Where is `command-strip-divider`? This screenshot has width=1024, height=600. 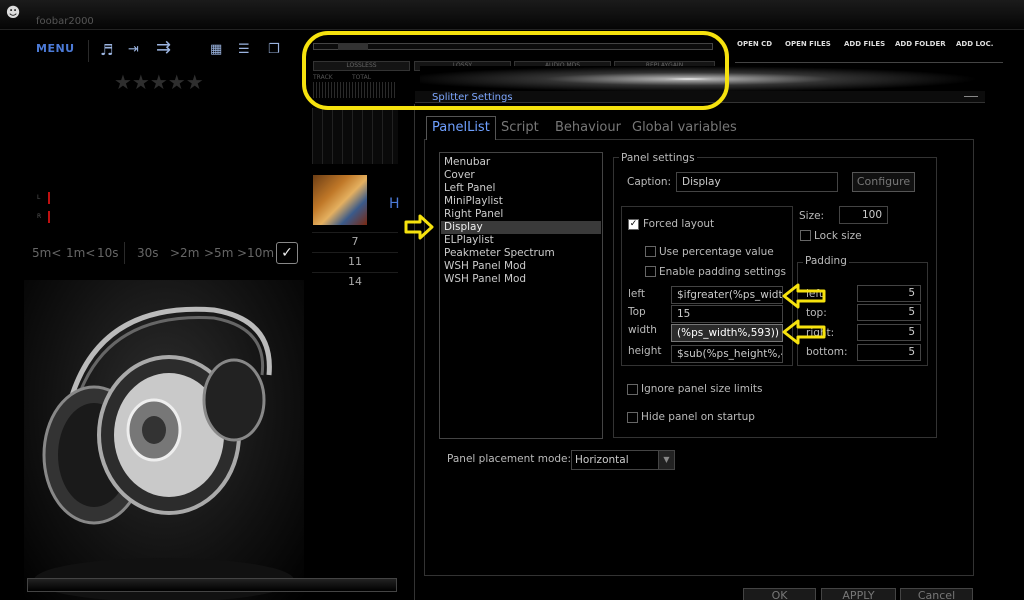
command-strip-divider is located at coordinates (869, 62).